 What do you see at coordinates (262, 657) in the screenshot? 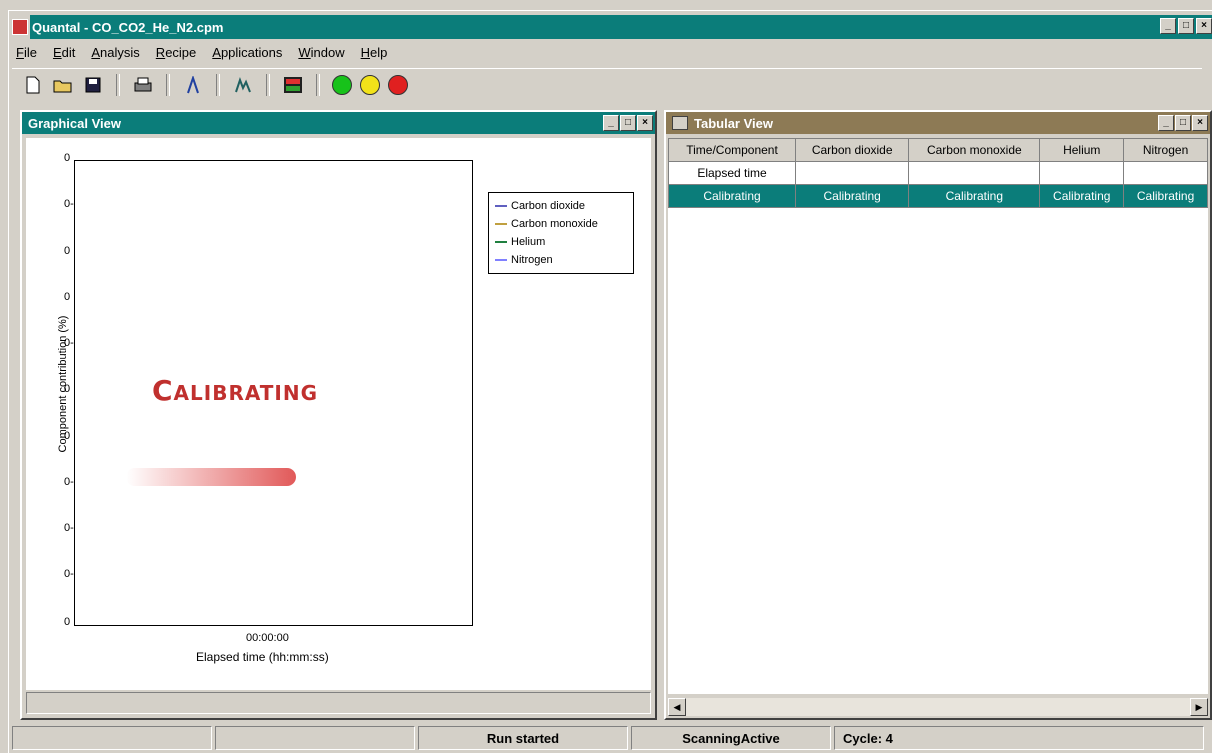
I see `x-axis-label: Elapsed time (hh:mm:ss)` at bounding box center [262, 657].